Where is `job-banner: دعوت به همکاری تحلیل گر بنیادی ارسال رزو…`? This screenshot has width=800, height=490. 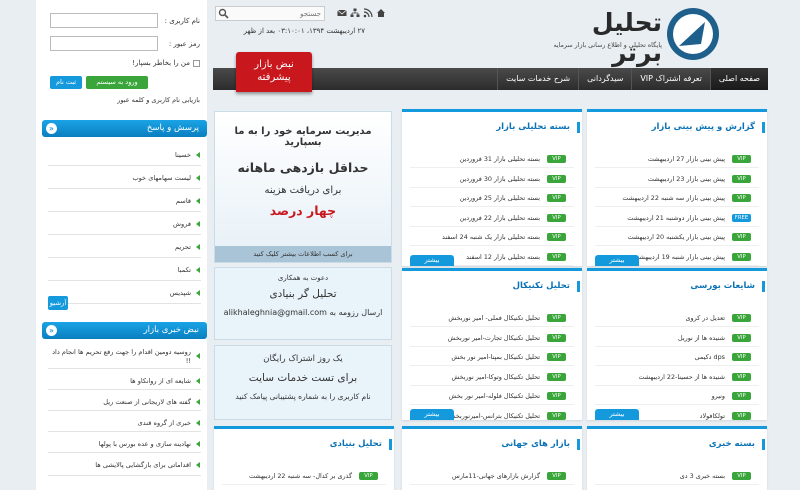 job-banner: دعوت به همکاری تحلیل گر بنیادی ارسال رزو… is located at coordinates (303, 303).